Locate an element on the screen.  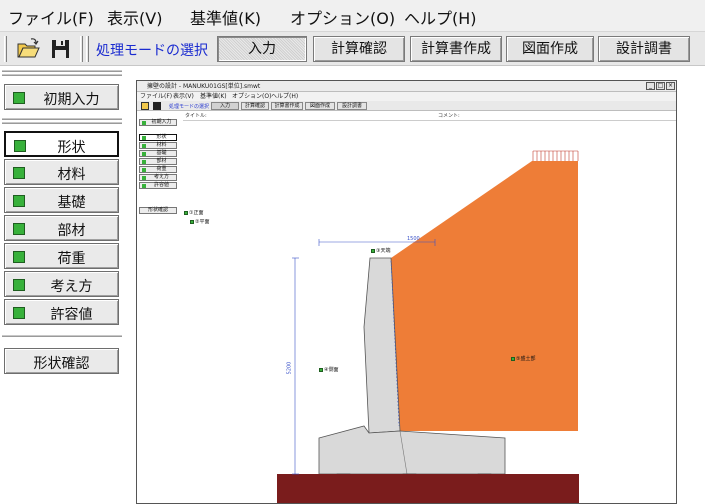
width-dimension-value: 1500 is located at coordinates (413, 239).